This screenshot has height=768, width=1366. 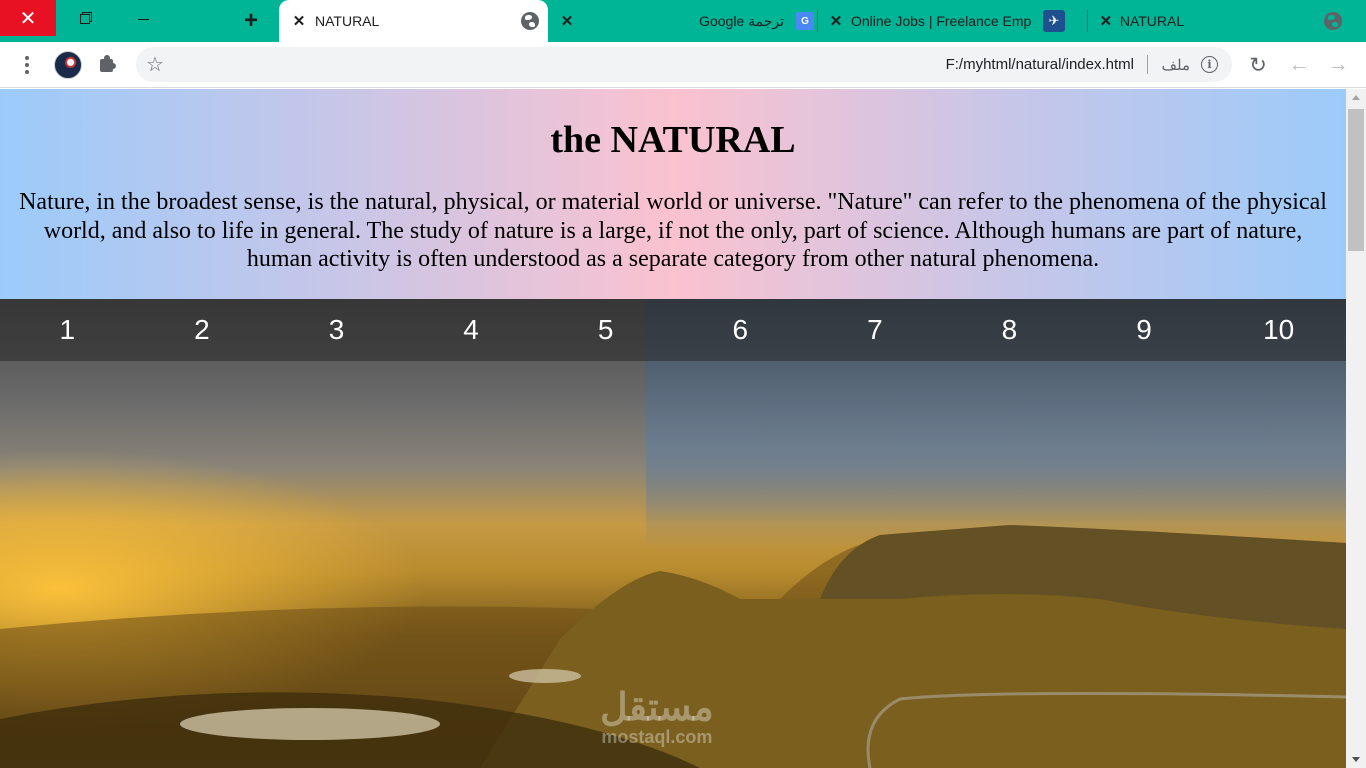 I want to click on window-minimize-button, so click(x=143, y=19).